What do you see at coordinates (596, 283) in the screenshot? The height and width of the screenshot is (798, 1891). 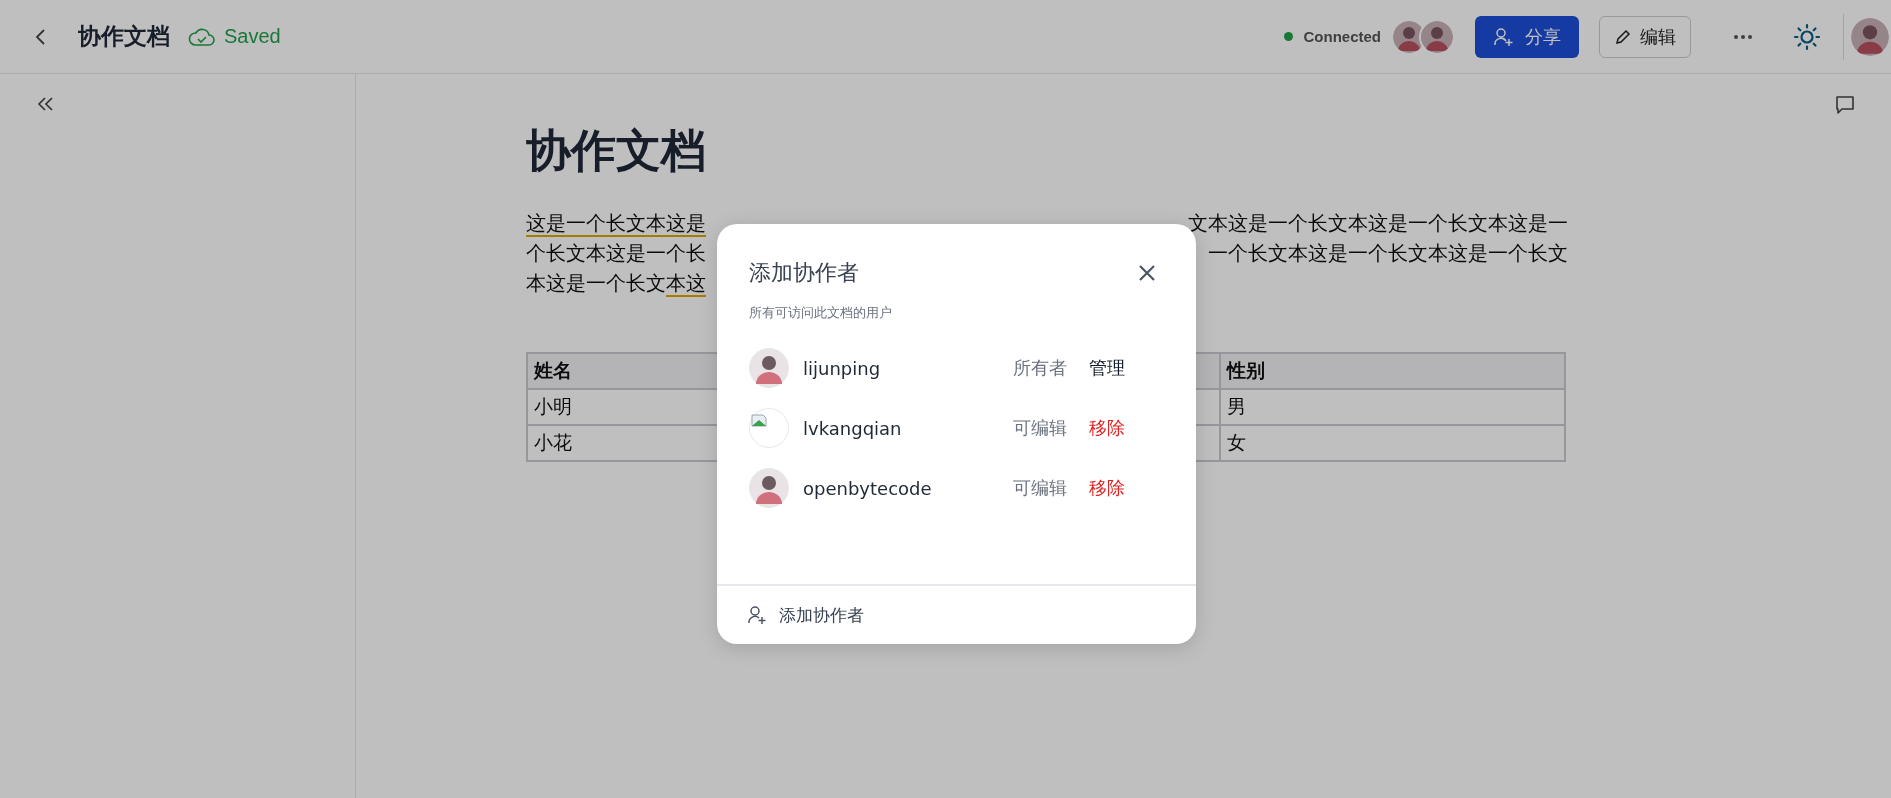 I see `paragraph-text: 本这是一个长文` at bounding box center [596, 283].